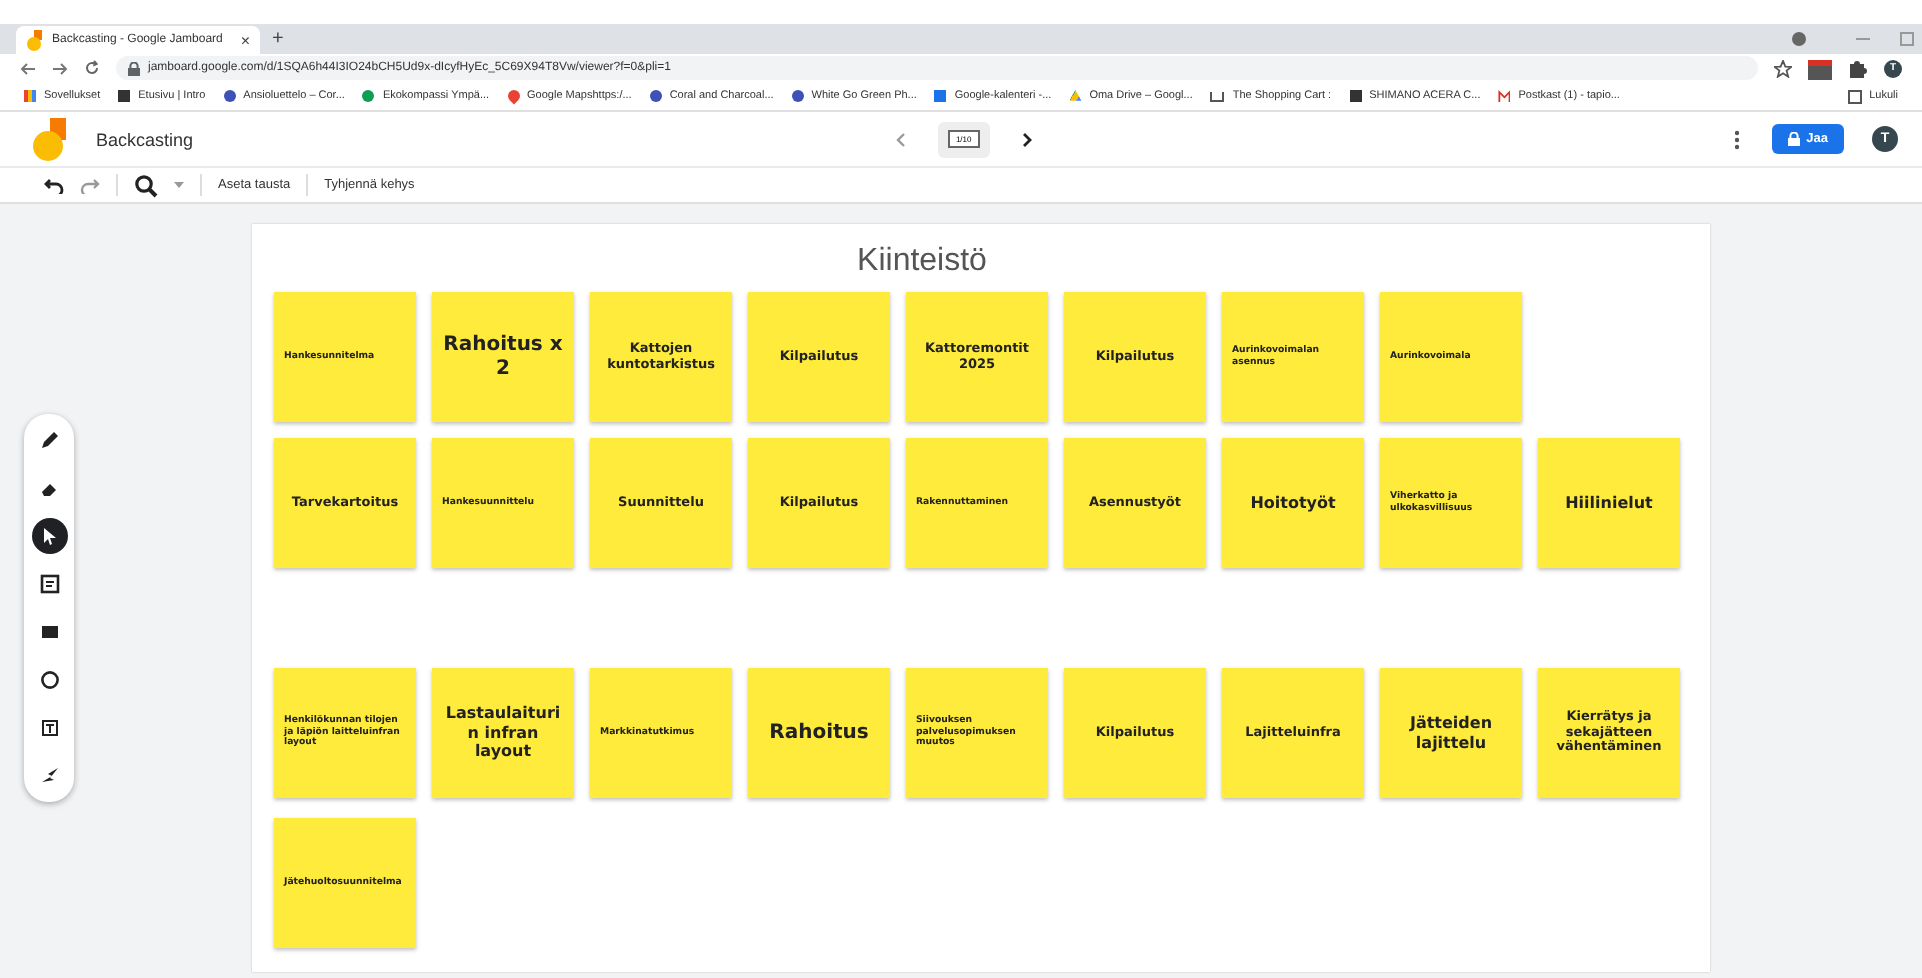 This screenshot has height=978, width=1922. Describe the element at coordinates (49, 728) in the screenshot. I see `text-box-icon` at that location.